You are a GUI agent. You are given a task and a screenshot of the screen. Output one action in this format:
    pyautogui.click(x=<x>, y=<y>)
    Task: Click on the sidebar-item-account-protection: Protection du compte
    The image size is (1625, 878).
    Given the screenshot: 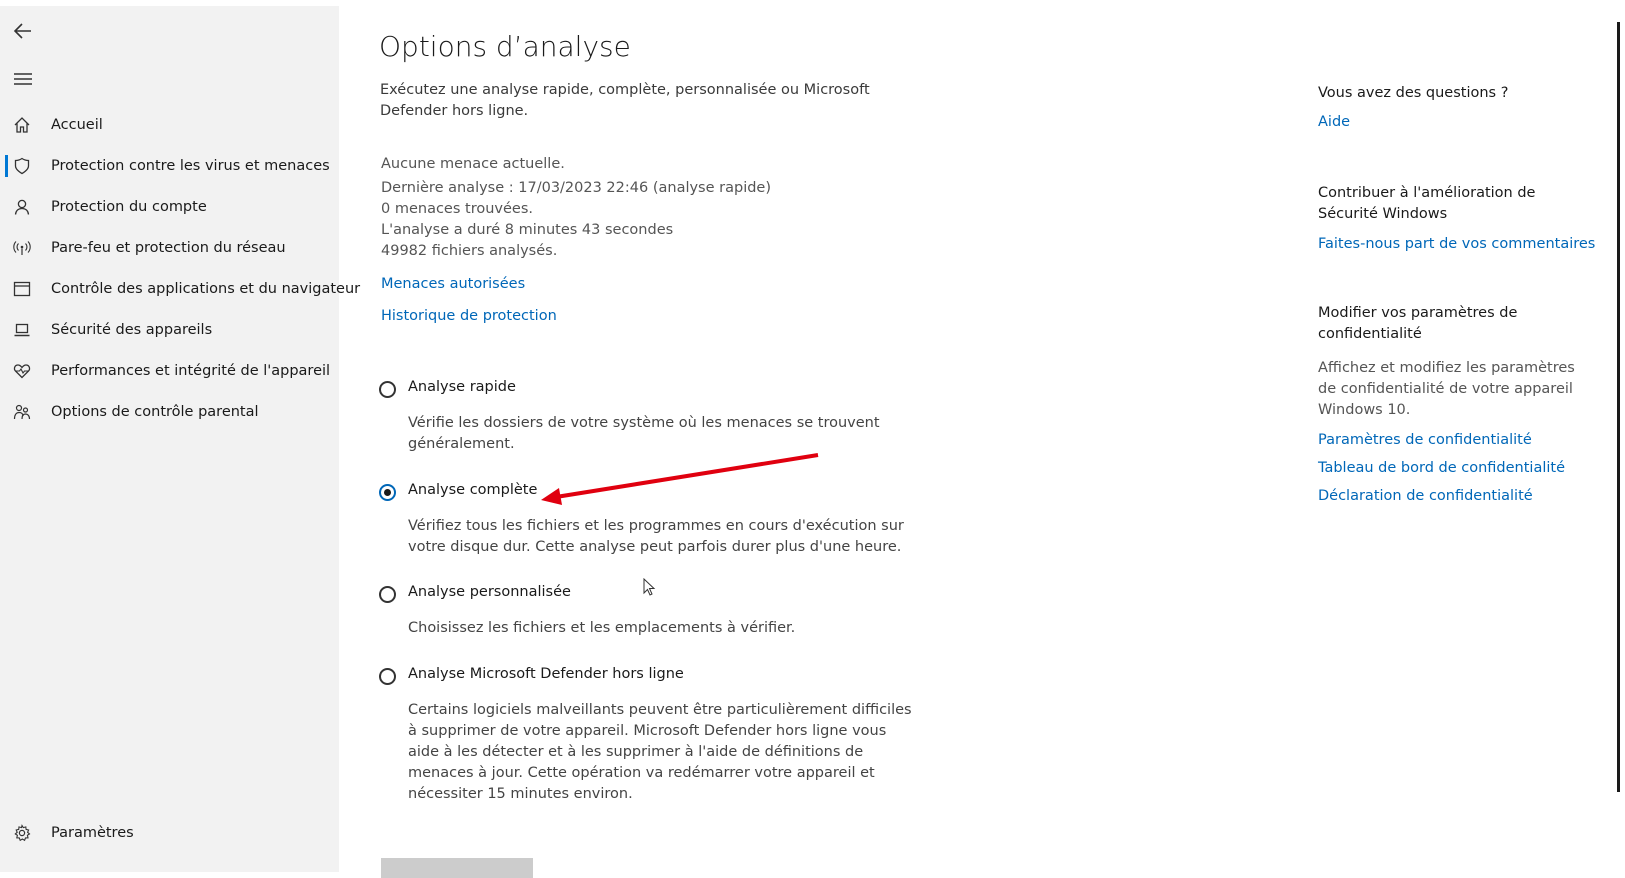 What is the action you would take?
    pyautogui.click(x=169, y=207)
    